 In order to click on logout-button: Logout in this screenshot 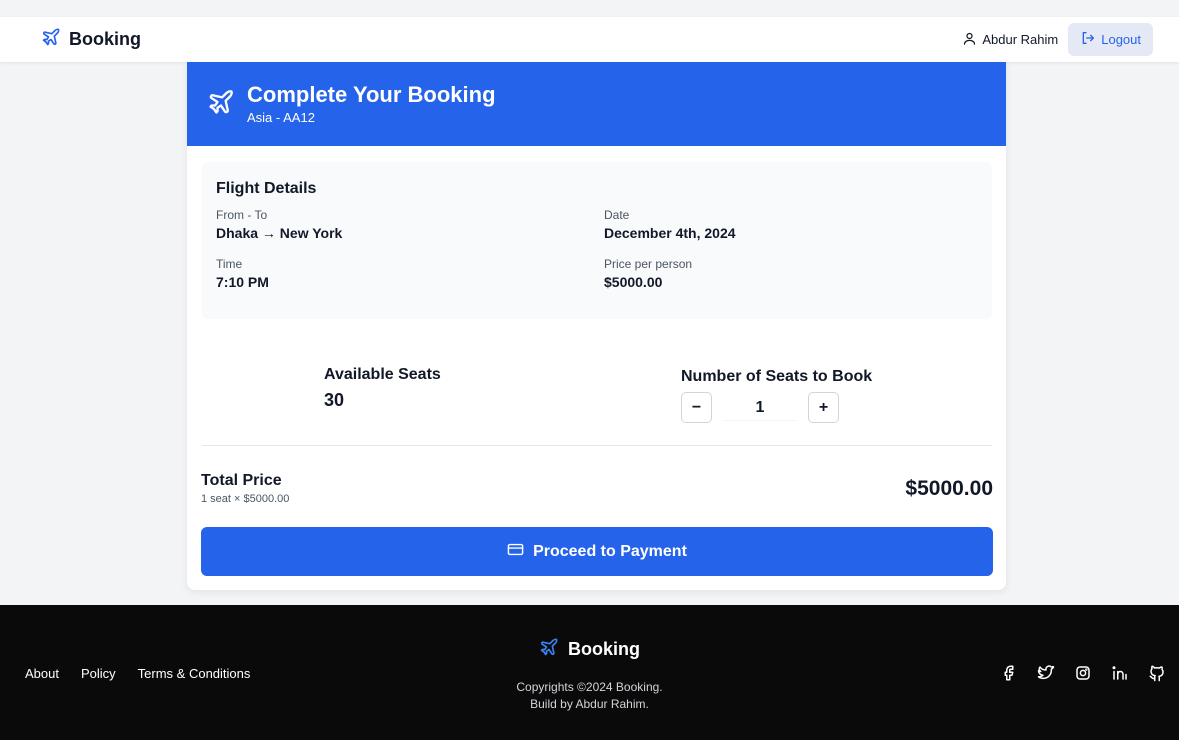, I will do `click(1110, 39)`.